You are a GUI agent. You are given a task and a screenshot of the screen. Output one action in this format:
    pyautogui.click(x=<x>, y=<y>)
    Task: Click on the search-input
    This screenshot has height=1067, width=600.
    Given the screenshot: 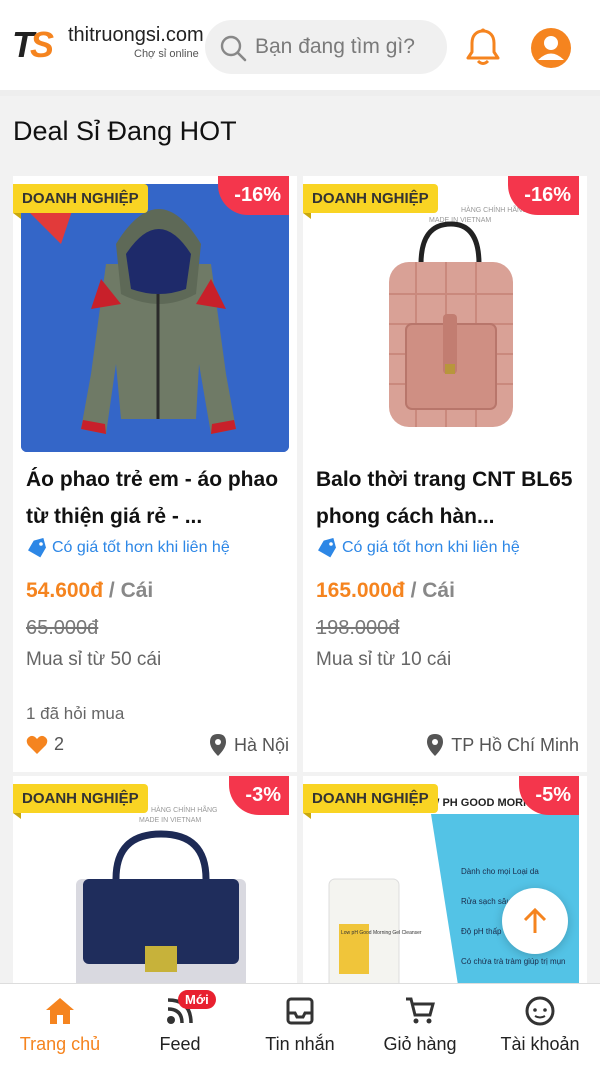 What is the action you would take?
    pyautogui.click(x=348, y=47)
    